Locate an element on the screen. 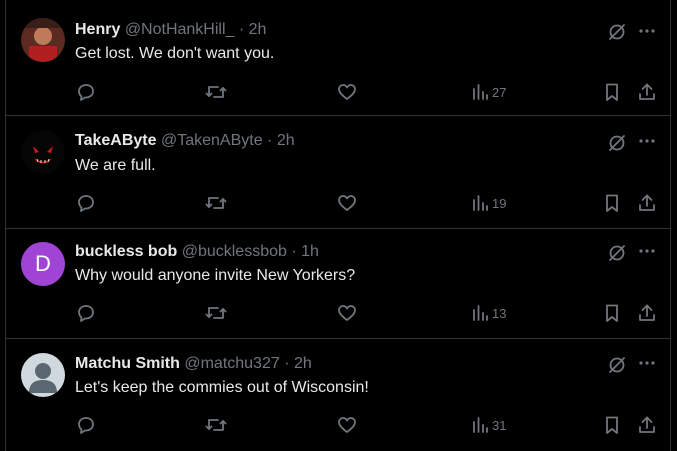 The width and height of the screenshot is (677, 451). action-bar: 19 is located at coordinates (338, 203).